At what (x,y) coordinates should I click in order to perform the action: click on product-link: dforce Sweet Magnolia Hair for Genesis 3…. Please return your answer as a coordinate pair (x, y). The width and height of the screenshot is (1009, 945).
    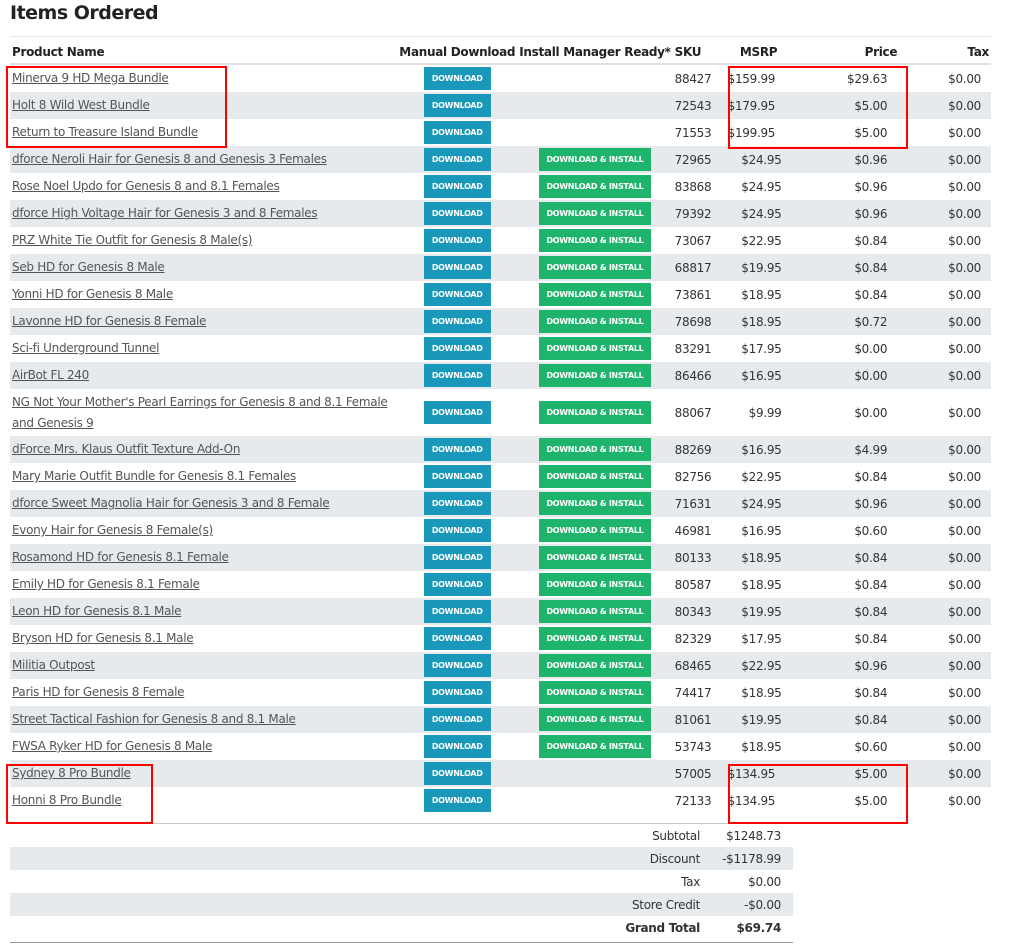
    Looking at the image, I should click on (171, 503).